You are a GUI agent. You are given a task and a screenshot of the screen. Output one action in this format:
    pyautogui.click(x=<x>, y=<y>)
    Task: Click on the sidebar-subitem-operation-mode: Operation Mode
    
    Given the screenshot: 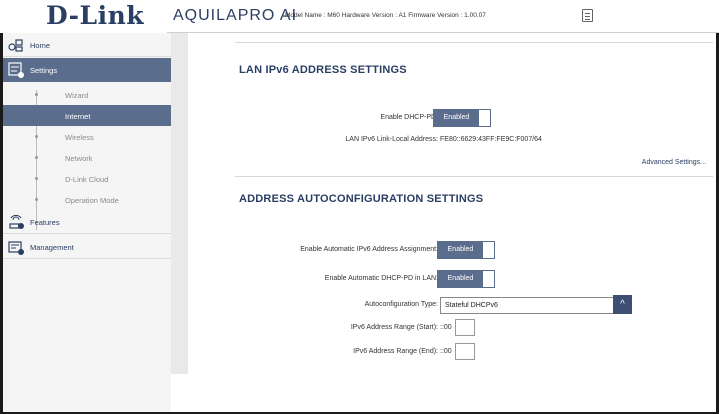 What is the action you would take?
    pyautogui.click(x=87, y=199)
    